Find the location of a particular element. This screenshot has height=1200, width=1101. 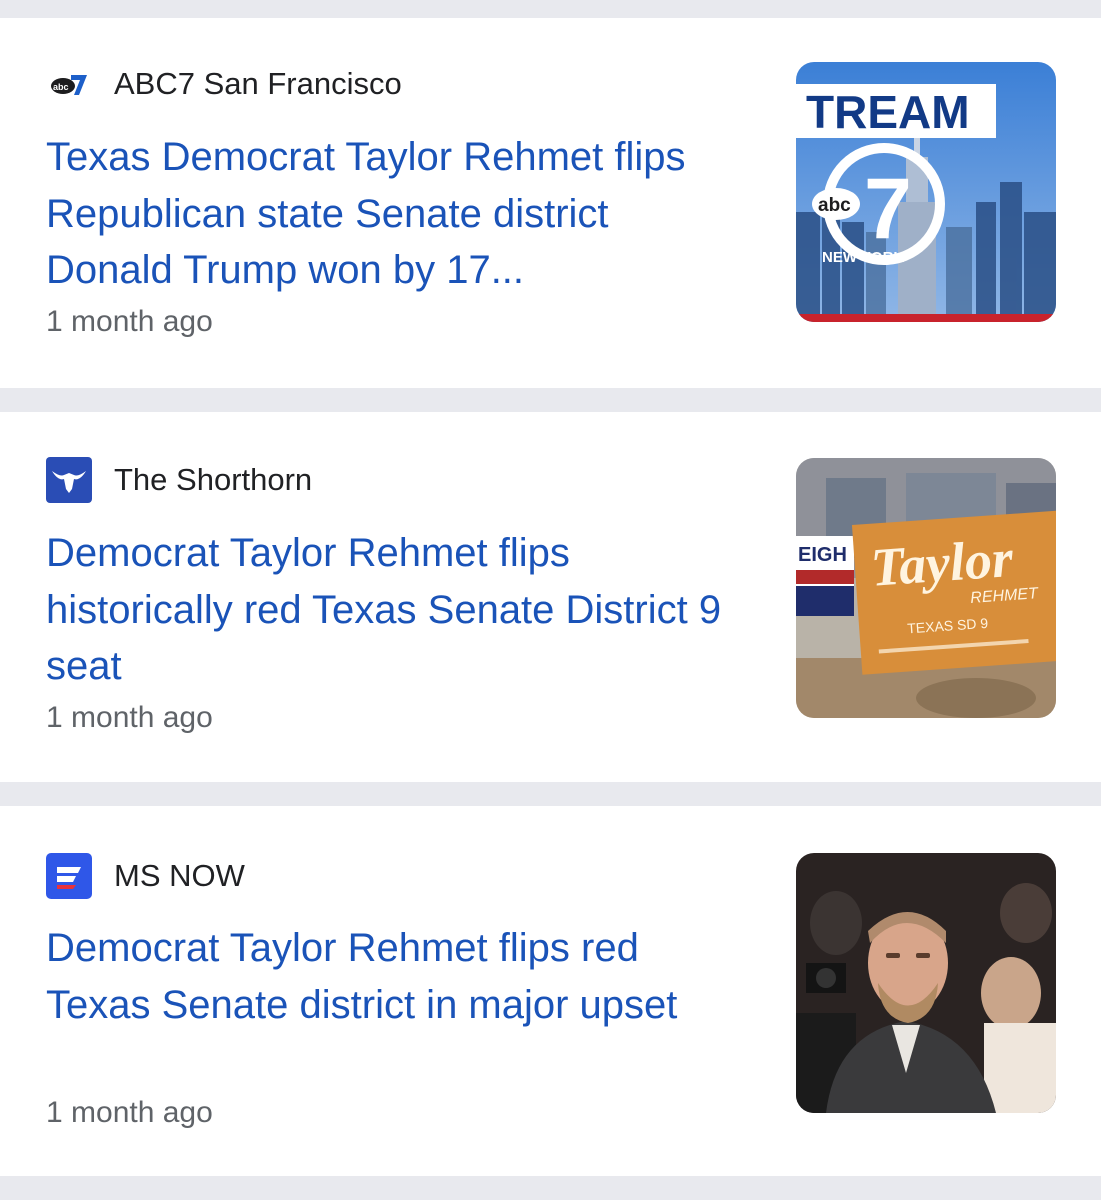

source-row: MS NOW is located at coordinates (145, 876).